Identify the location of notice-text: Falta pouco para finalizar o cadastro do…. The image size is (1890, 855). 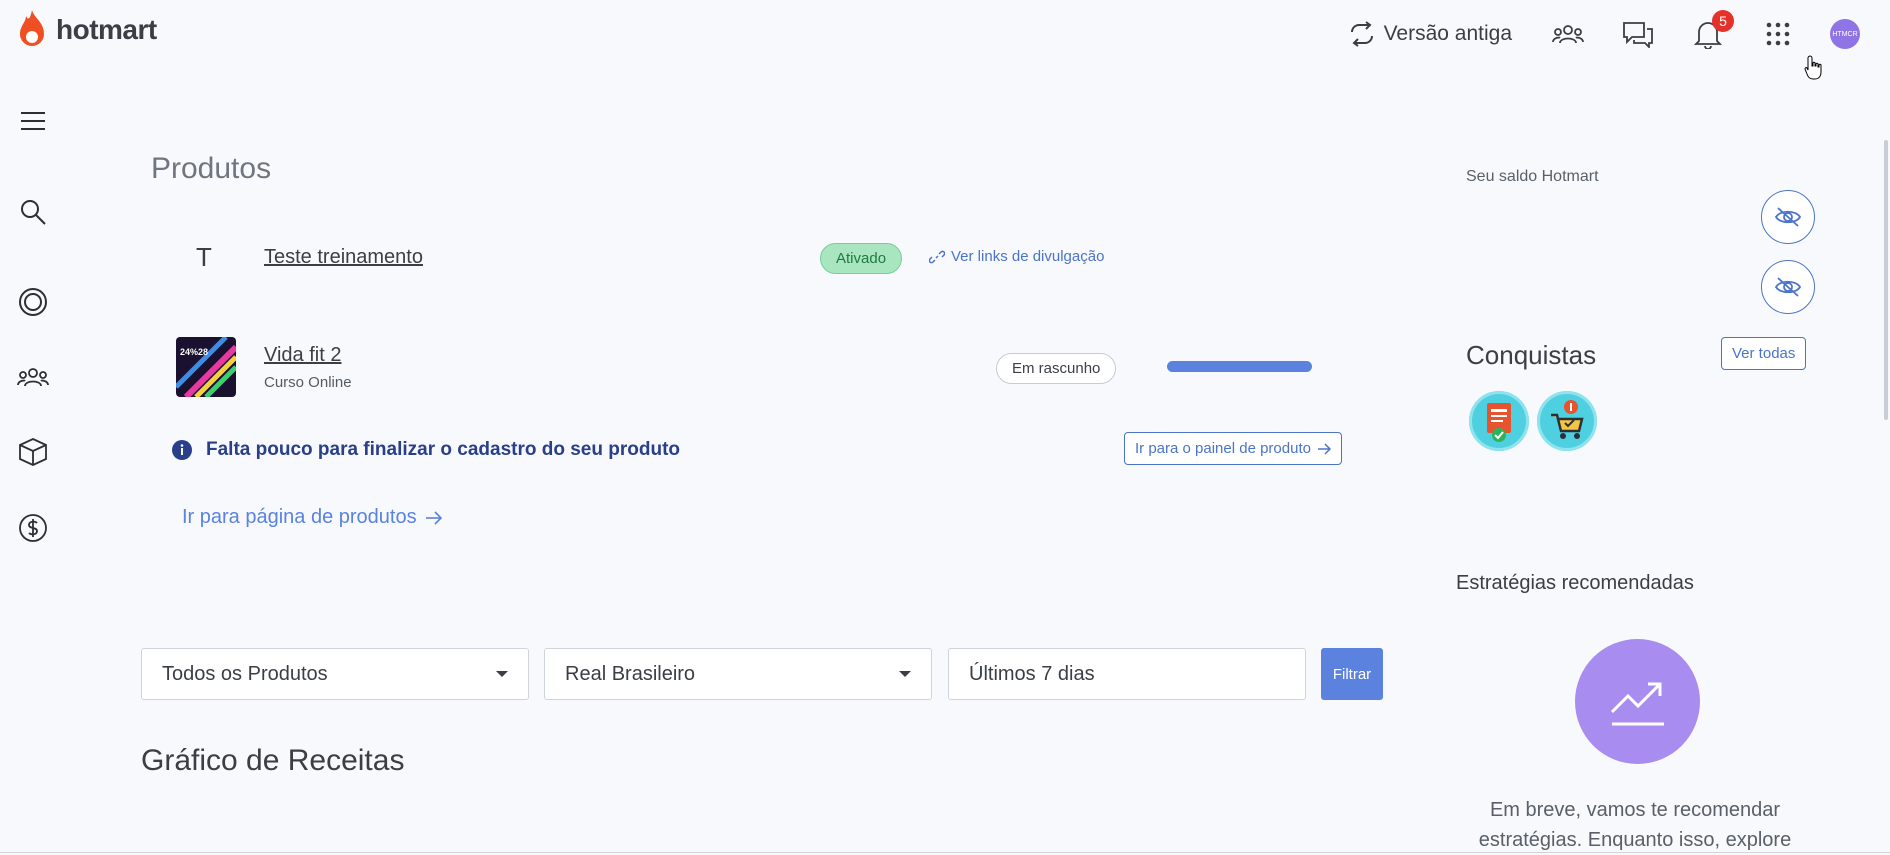
(443, 449).